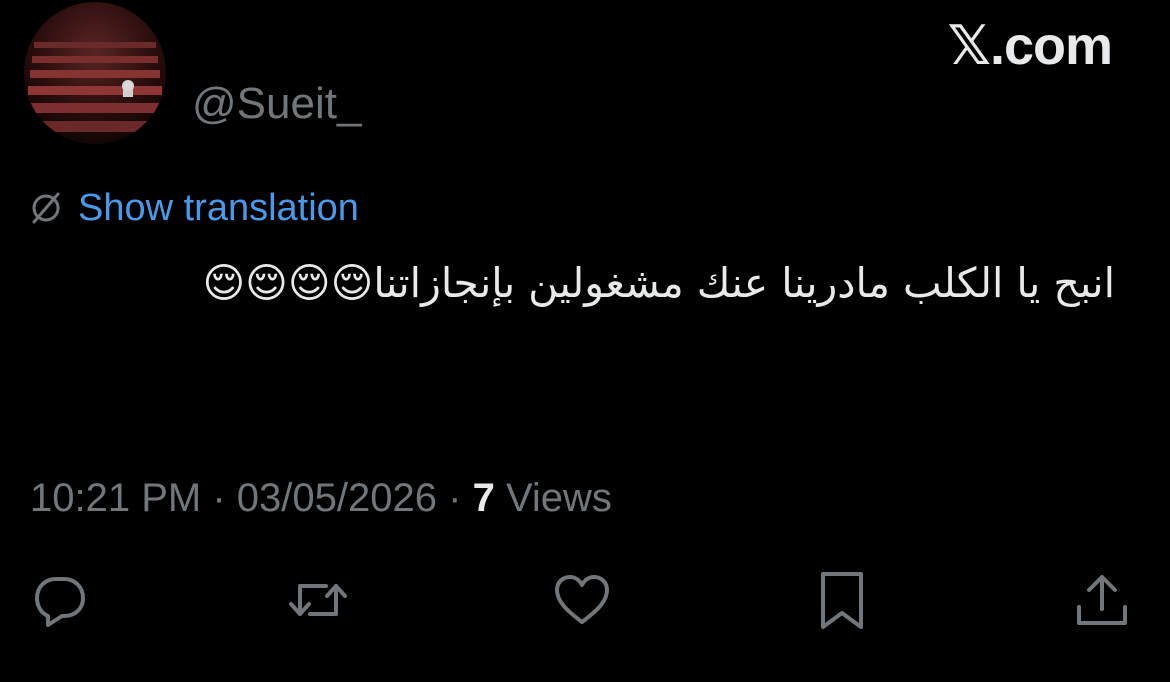 This screenshot has width=1170, height=682. I want to click on tweet-meta: 10:21 PM · 03/05/2026 · 7 Views, so click(321, 498).